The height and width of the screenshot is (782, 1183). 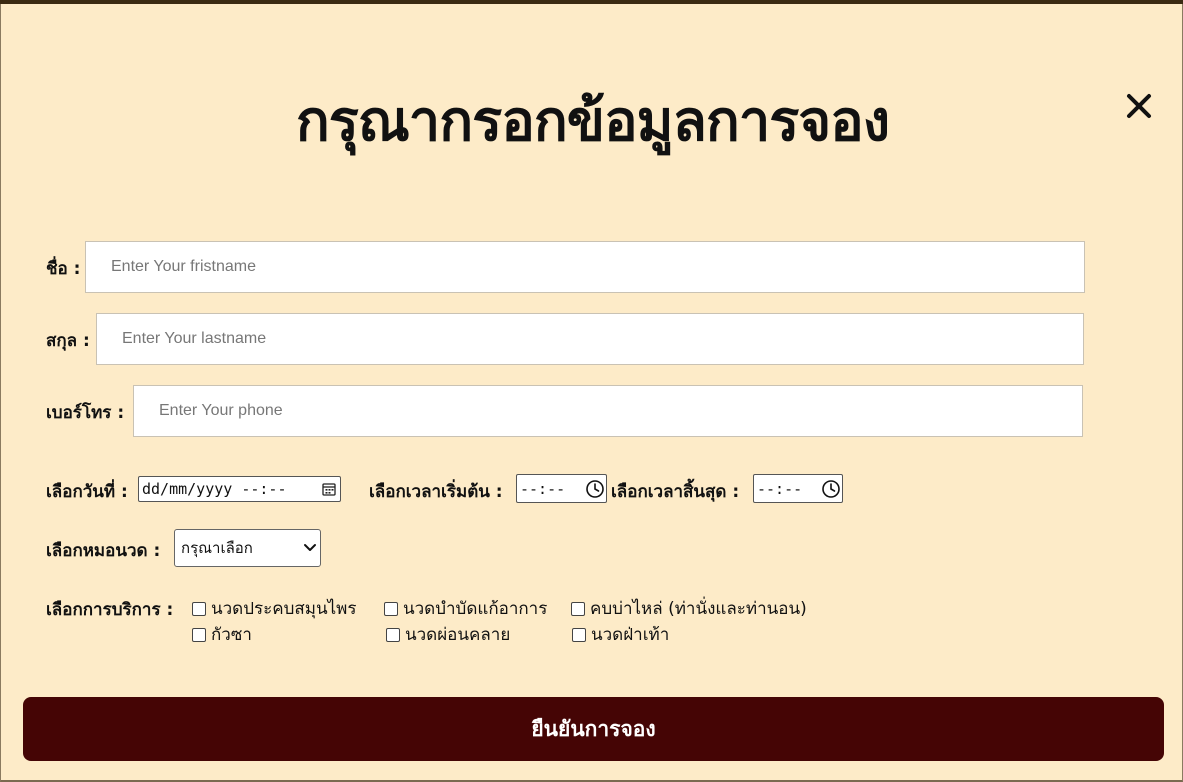 What do you see at coordinates (458, 635) in the screenshot?
I see `service-option-label: นวดผ่อนคลาย` at bounding box center [458, 635].